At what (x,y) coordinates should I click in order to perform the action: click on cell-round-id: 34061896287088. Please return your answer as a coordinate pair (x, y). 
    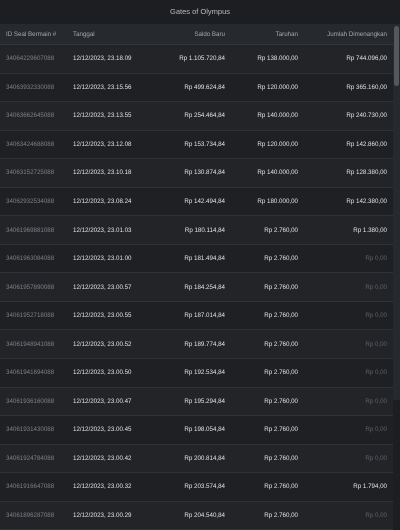
    Looking at the image, I should click on (34, 515).